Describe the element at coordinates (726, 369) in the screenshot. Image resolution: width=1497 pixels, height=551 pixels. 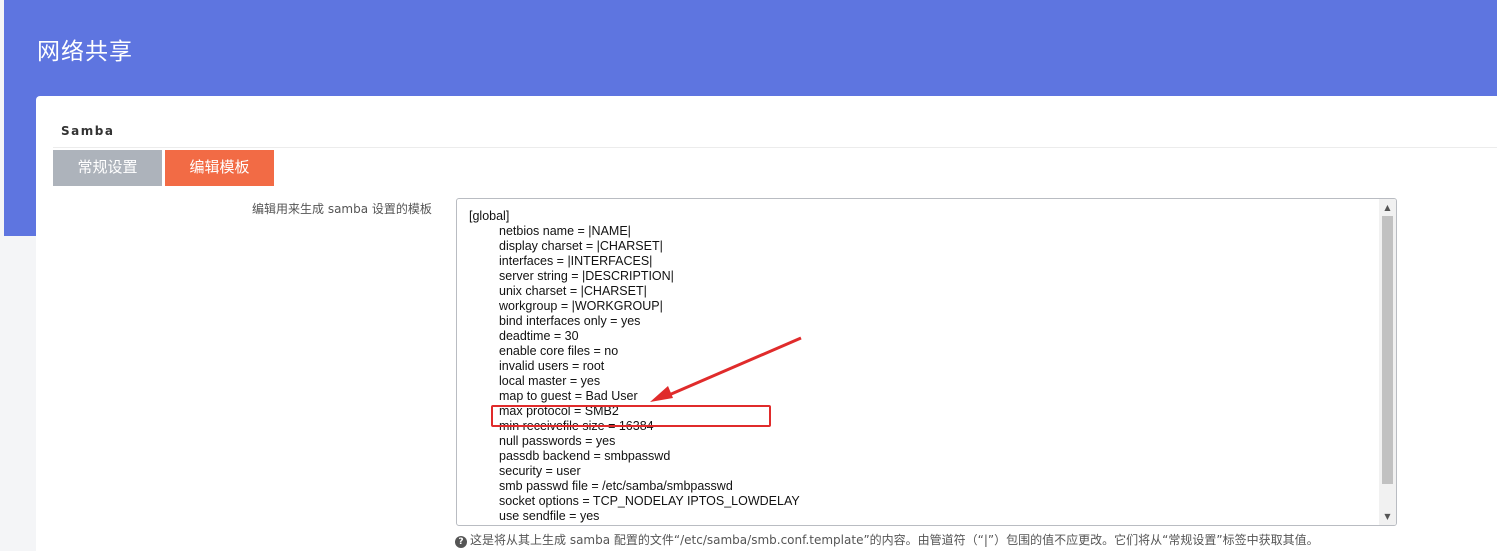
I see `annotation-arrow-icon` at that location.